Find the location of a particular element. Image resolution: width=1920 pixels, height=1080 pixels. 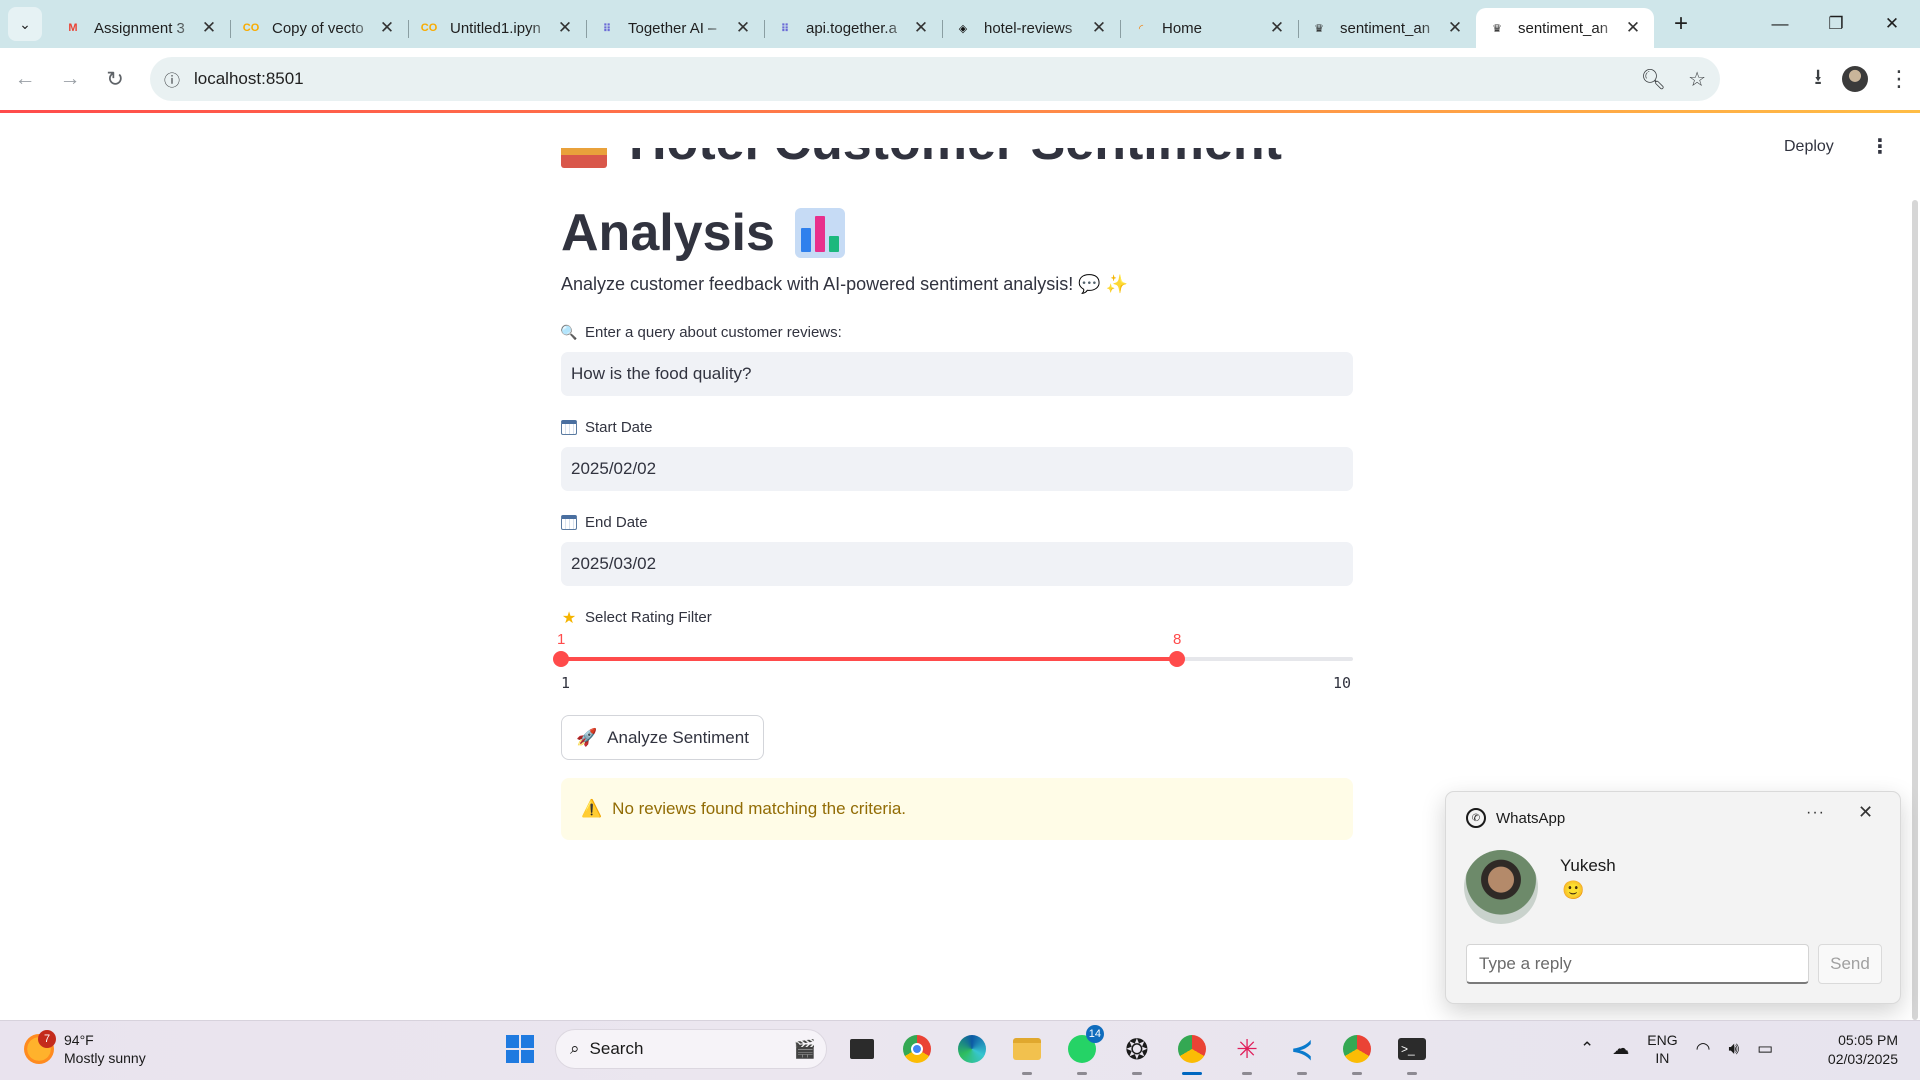

page-scrollbar is located at coordinates (1915, 610).